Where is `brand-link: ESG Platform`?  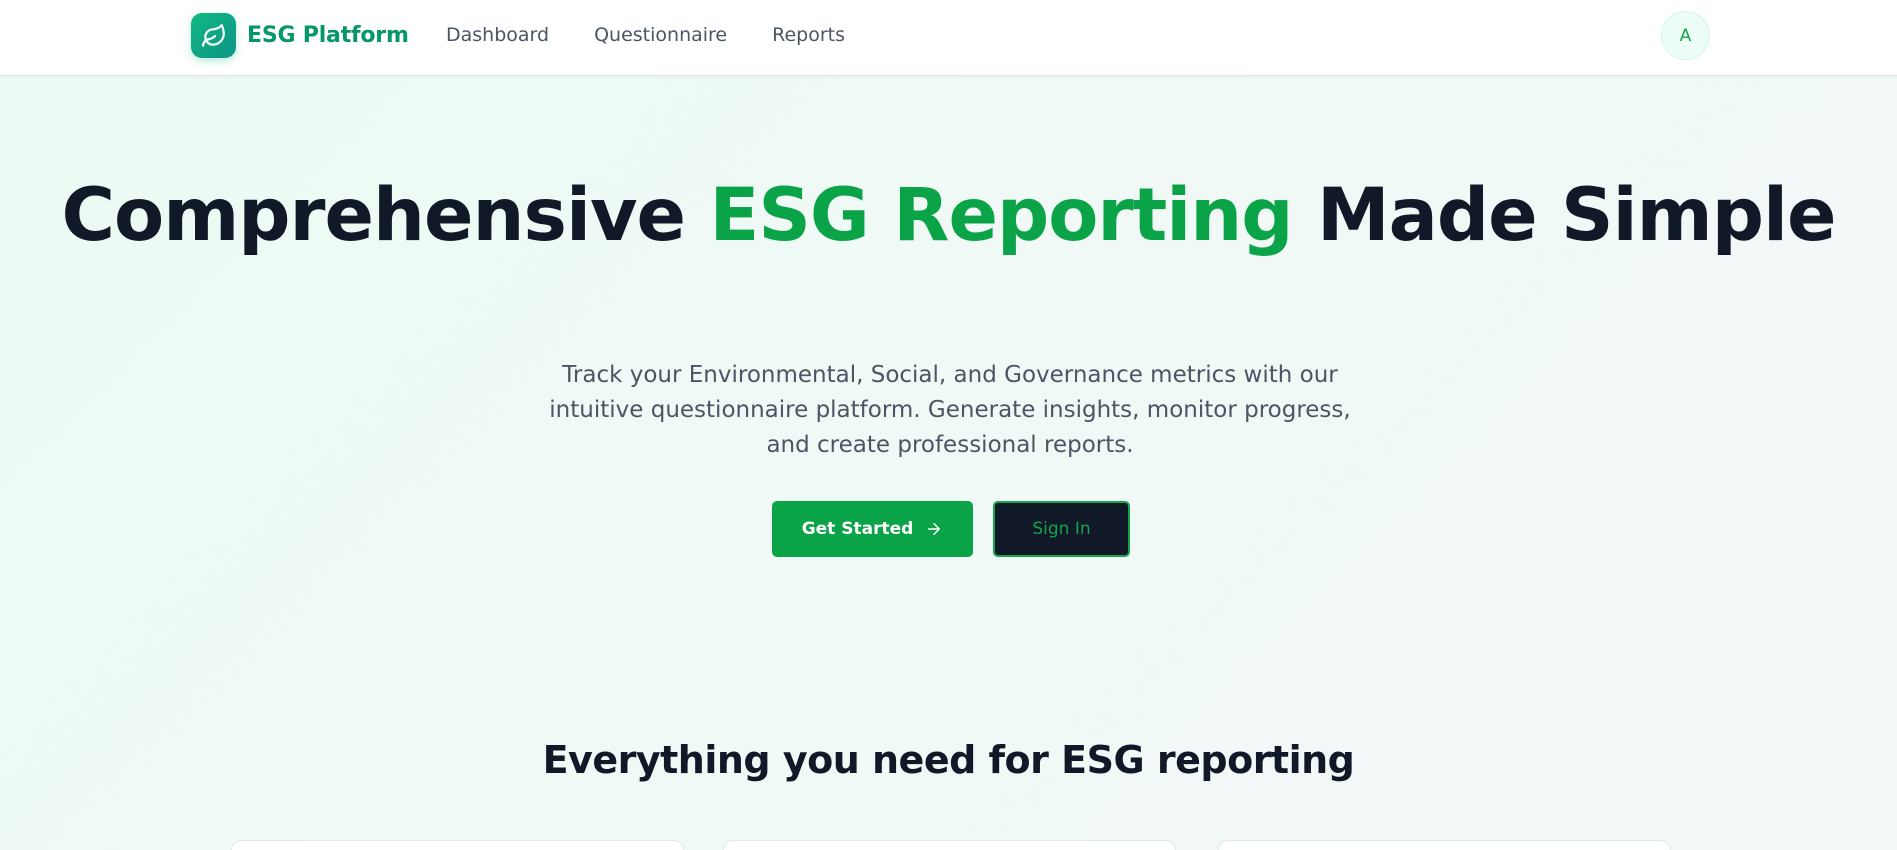
brand-link: ESG Platform is located at coordinates (300, 35).